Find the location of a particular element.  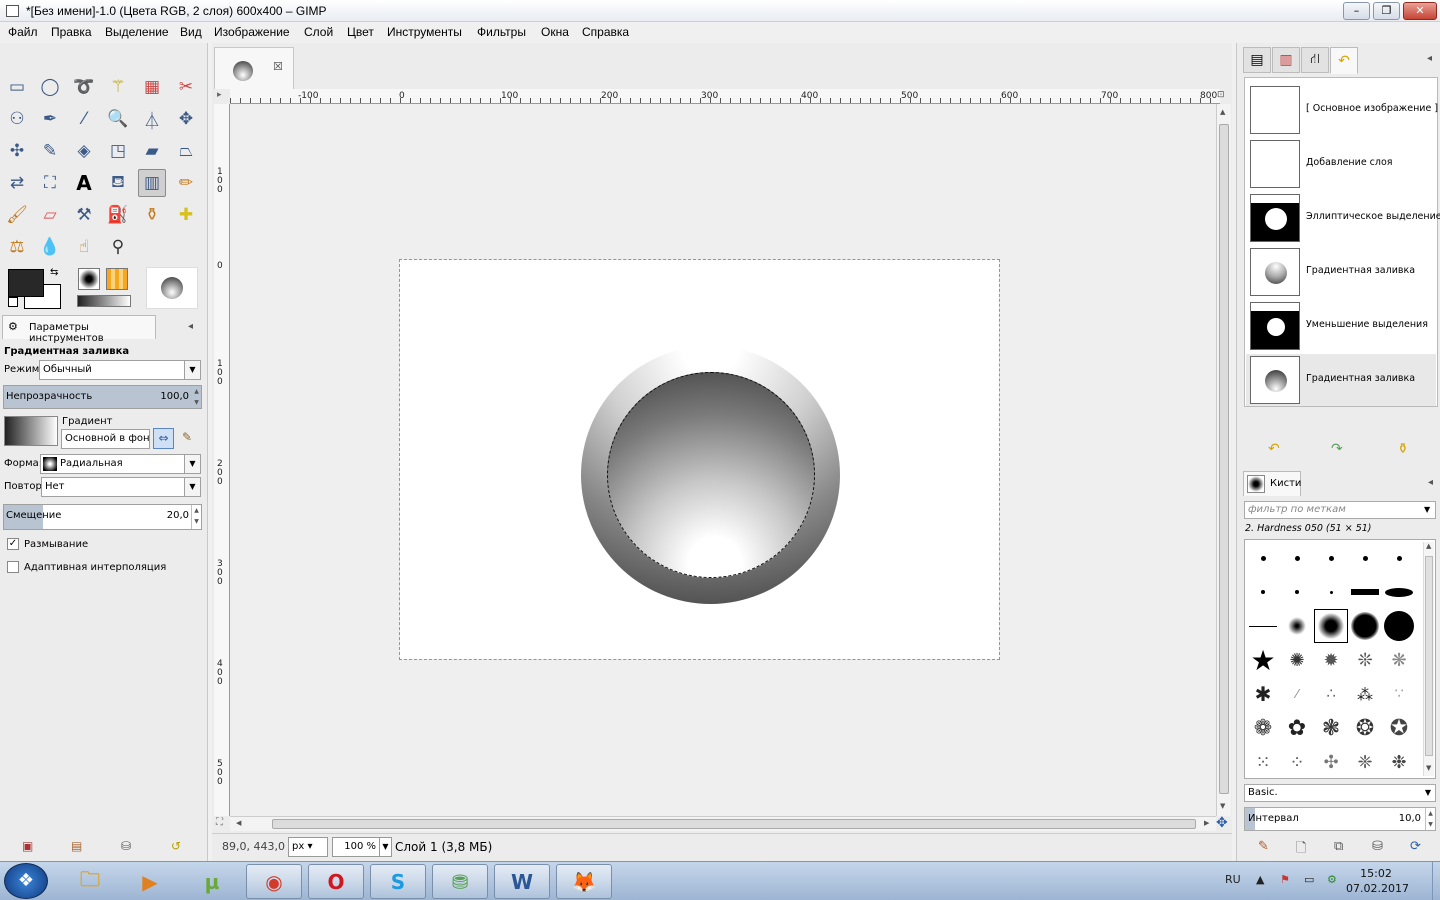

perspective-tool-icon: ⏢ is located at coordinates (186, 151).